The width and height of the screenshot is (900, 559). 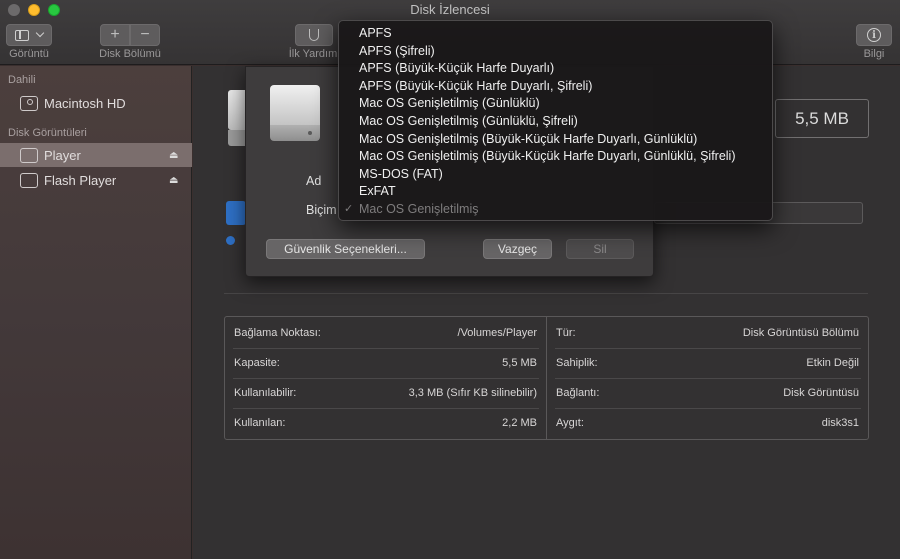 I want to click on menu-item-ms-dos-fat: MS-DOS (FAT), so click(x=555, y=175).